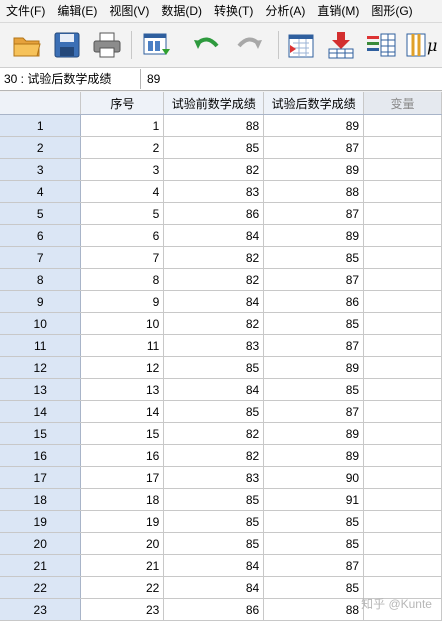 The height and width of the screenshot is (622, 442). I want to click on menu-file: 文件(F), so click(25, 11).